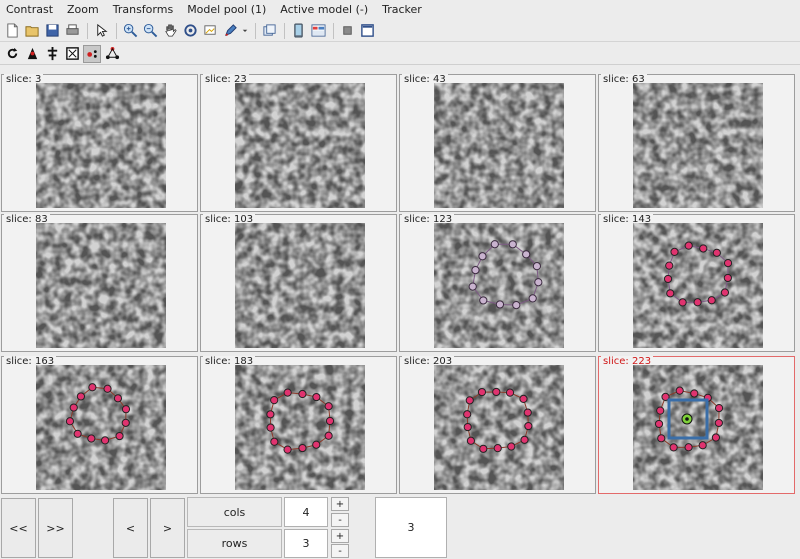  Describe the element at coordinates (230, 31) in the screenshot. I see `pen-icon` at that location.